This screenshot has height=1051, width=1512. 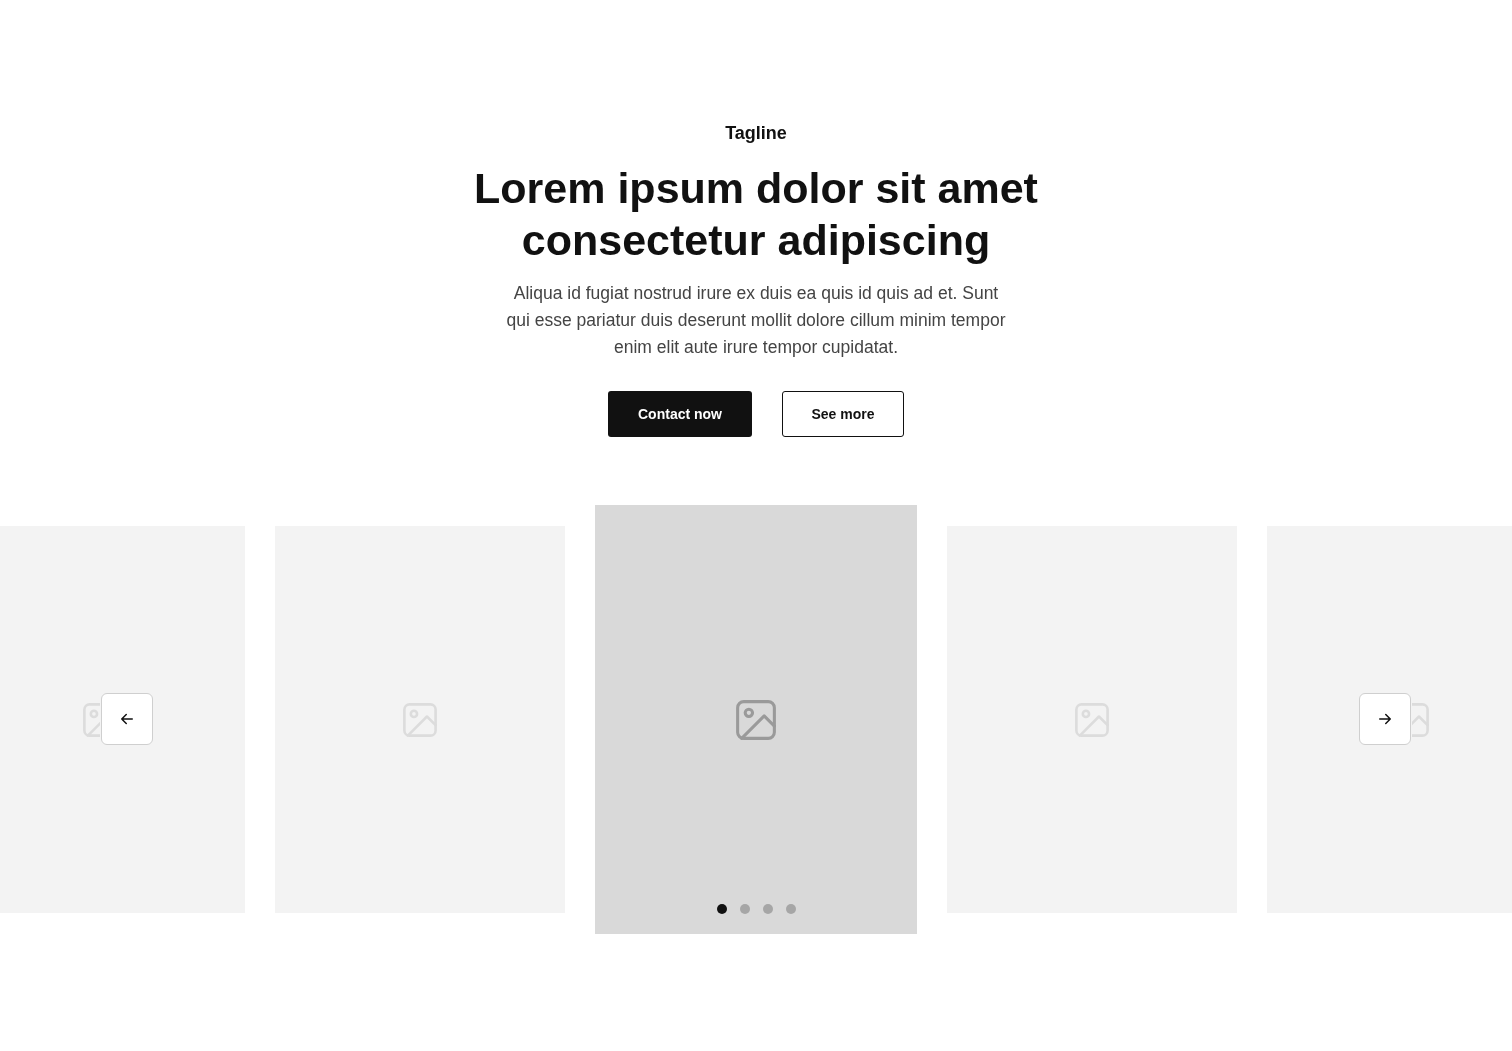 What do you see at coordinates (756, 133) in the screenshot?
I see `tagline: Tagline` at bounding box center [756, 133].